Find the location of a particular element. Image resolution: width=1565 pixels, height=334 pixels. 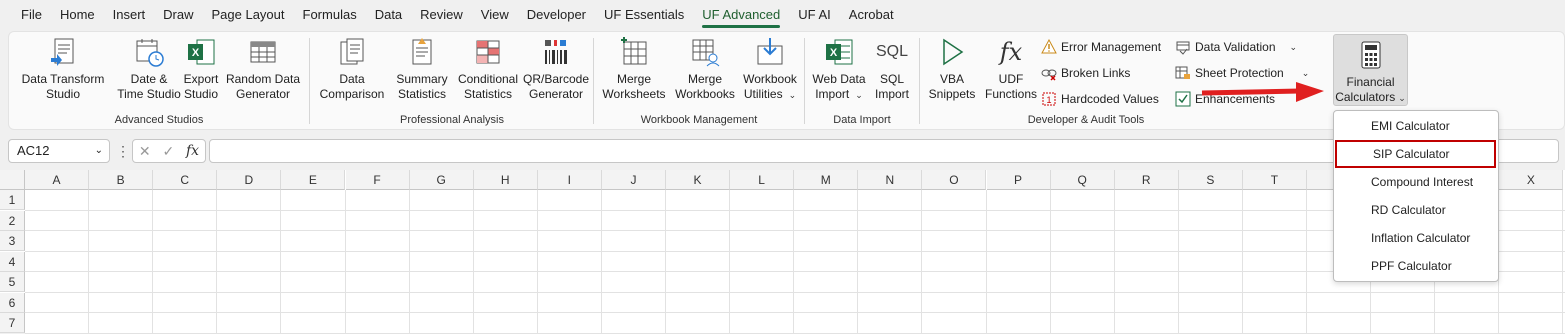

column-header: O is located at coordinates (954, 180).